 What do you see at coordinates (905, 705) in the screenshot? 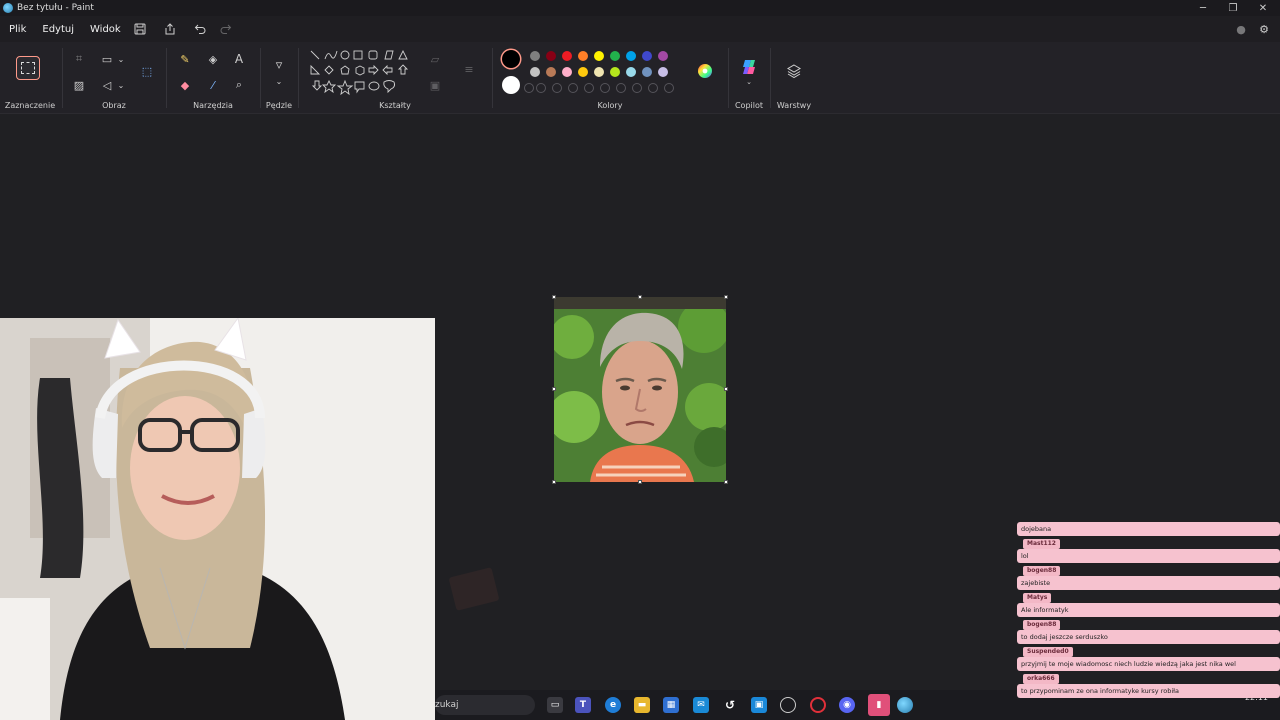
I see `paint-app-taskbar-icon` at bounding box center [905, 705].